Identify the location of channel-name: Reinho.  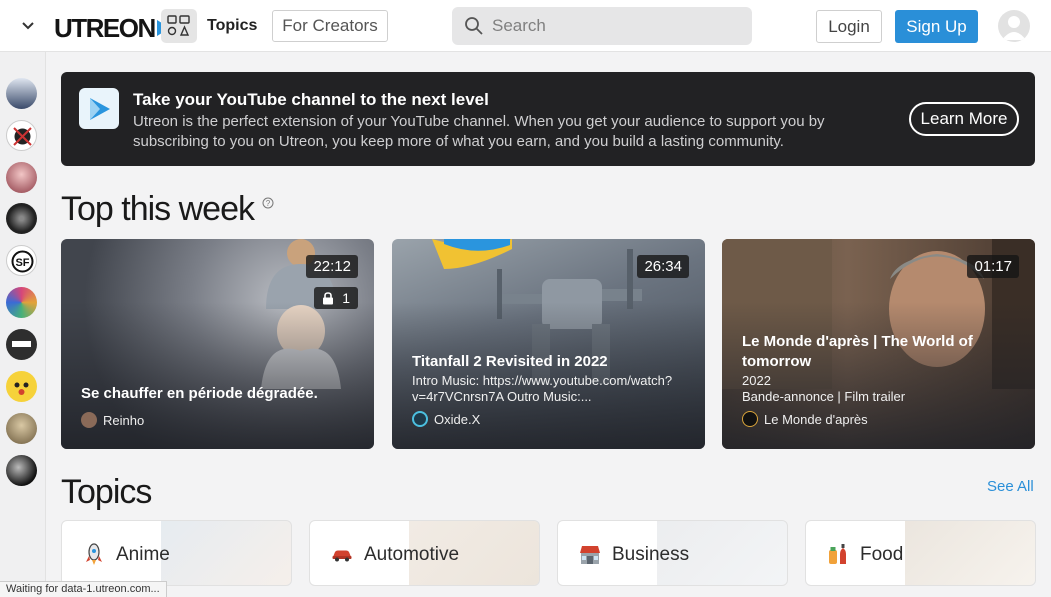
(124, 420).